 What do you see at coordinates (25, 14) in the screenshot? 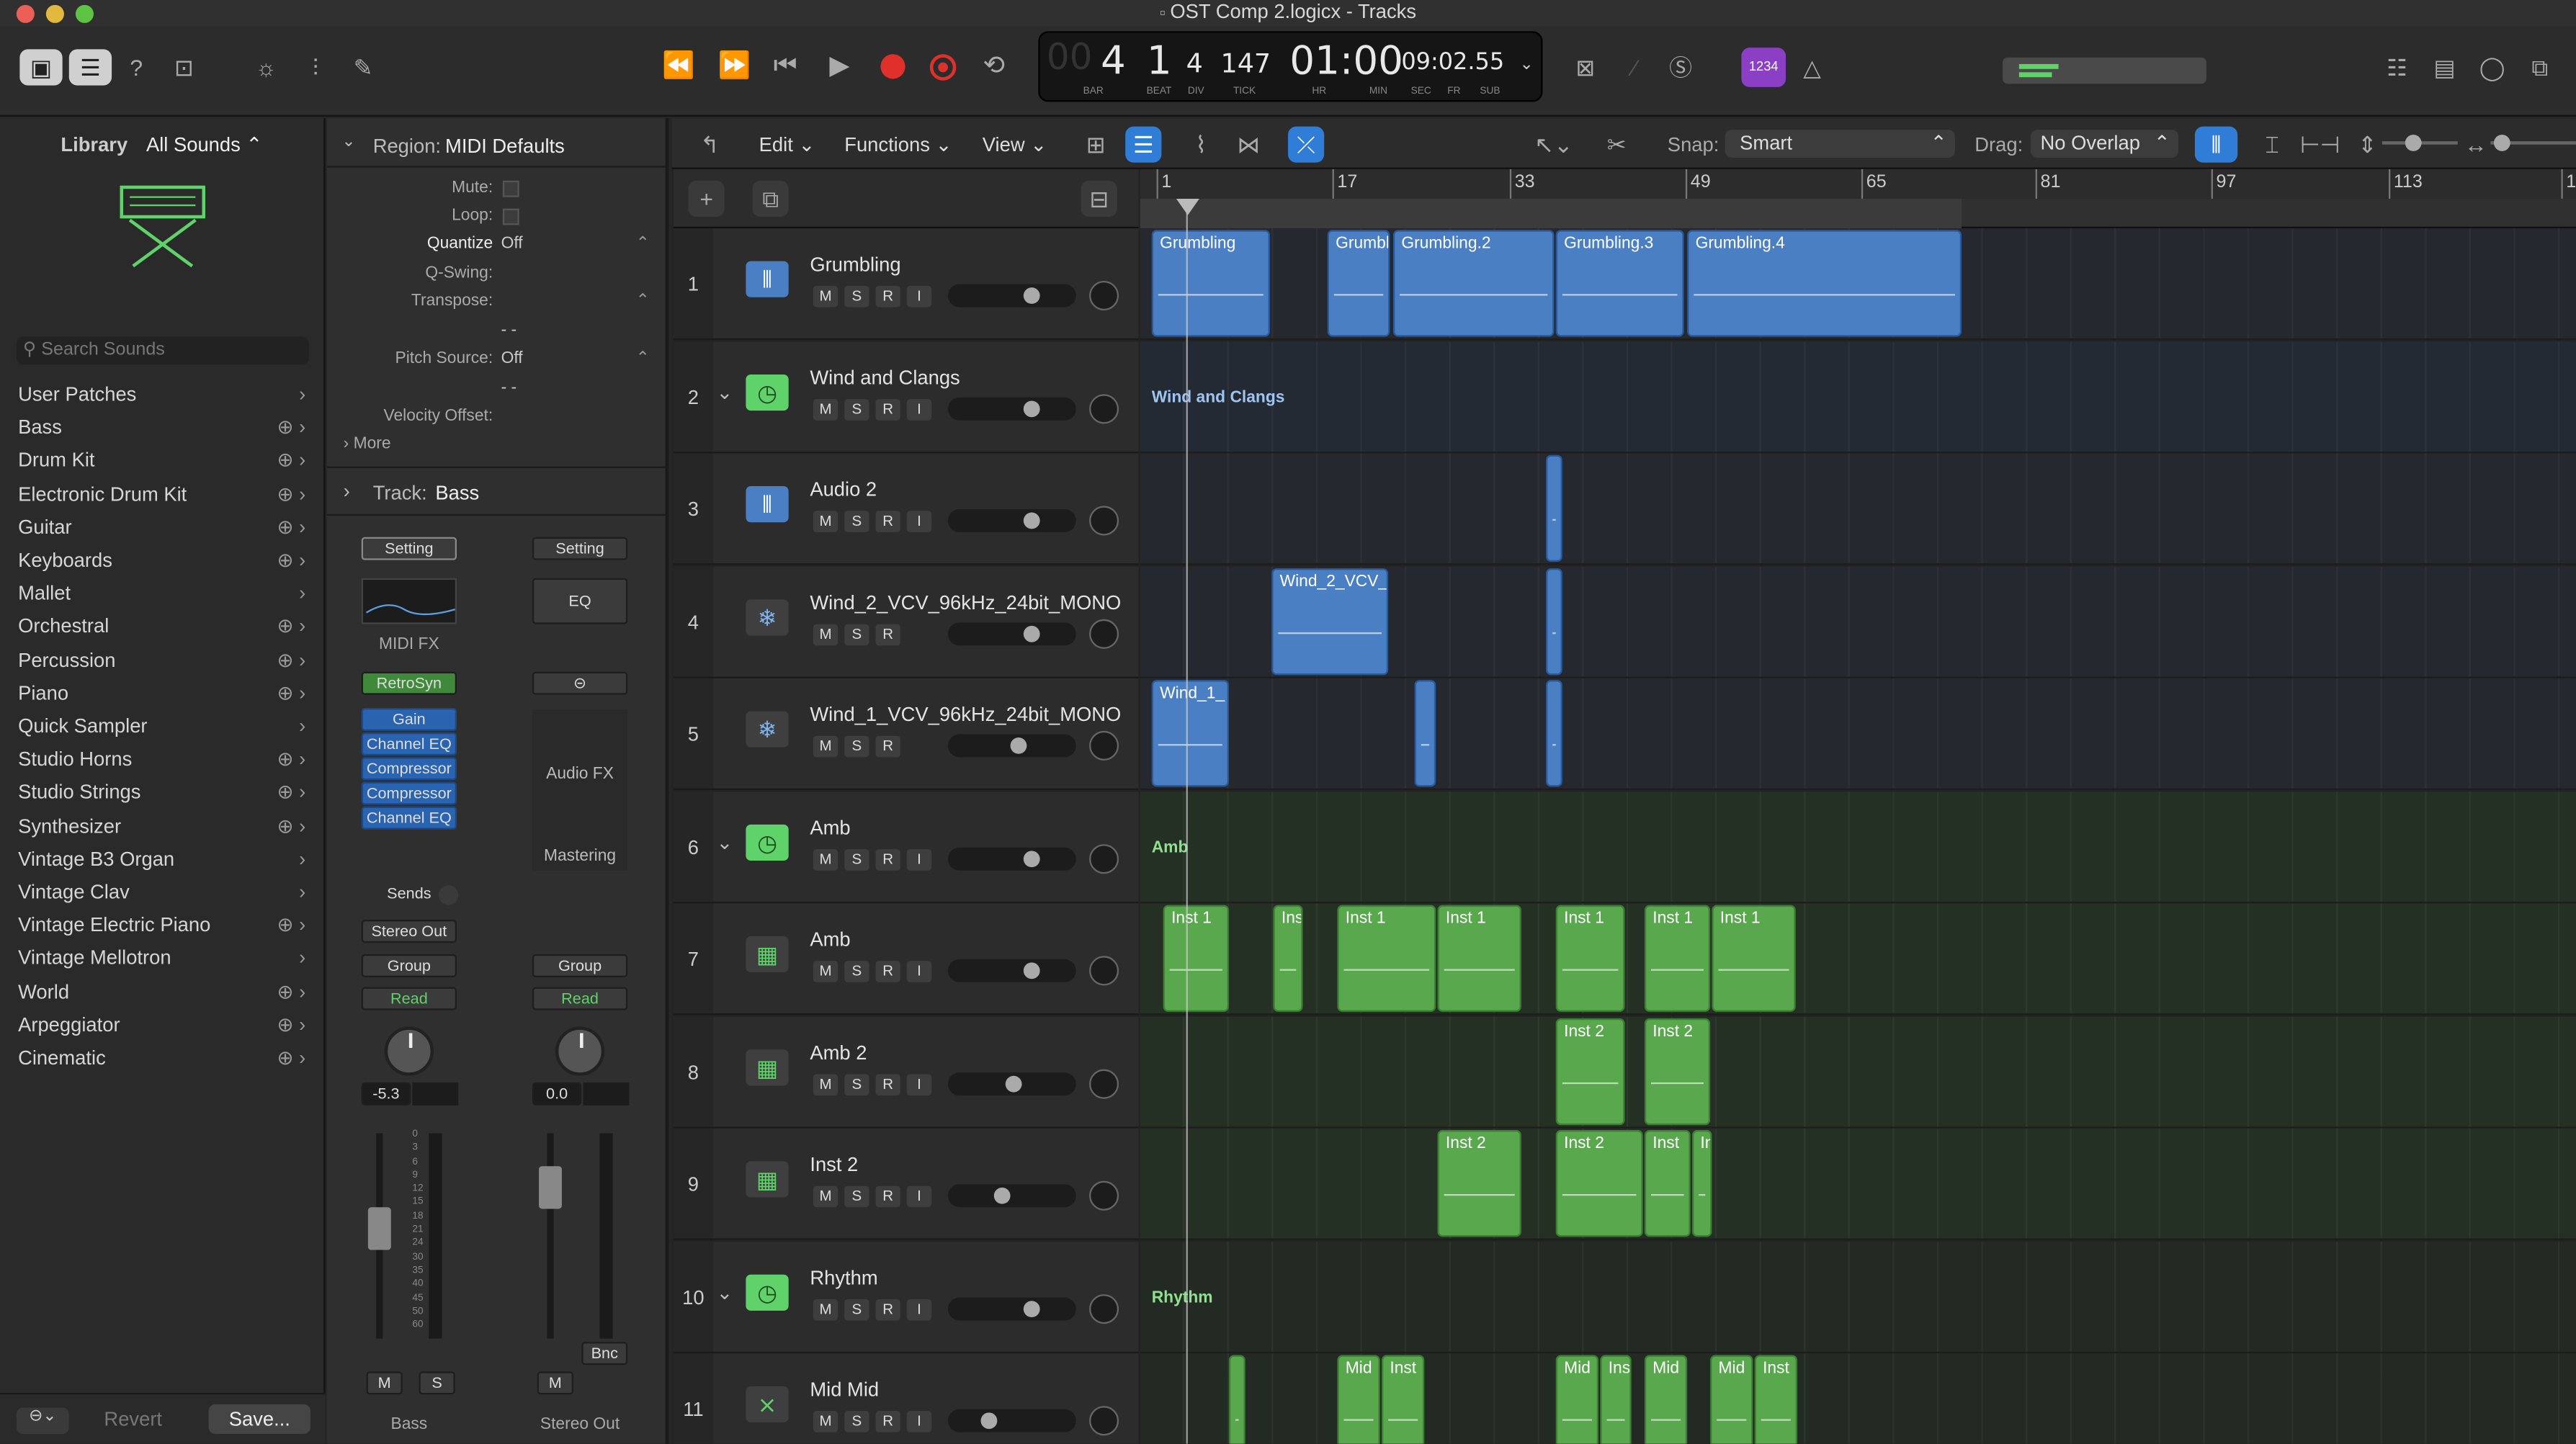
I see `close-window-button` at bounding box center [25, 14].